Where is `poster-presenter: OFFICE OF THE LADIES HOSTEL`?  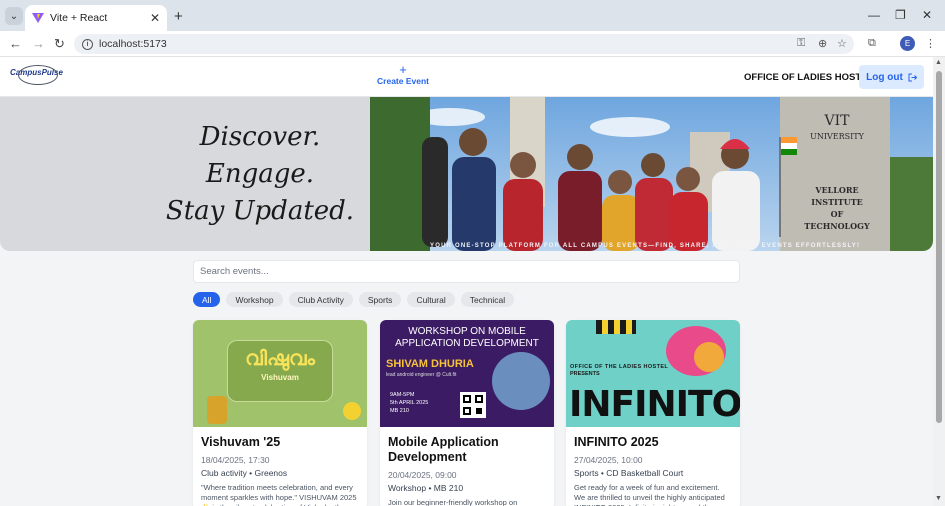 poster-presenter: OFFICE OF THE LADIES HOSTEL is located at coordinates (619, 367).